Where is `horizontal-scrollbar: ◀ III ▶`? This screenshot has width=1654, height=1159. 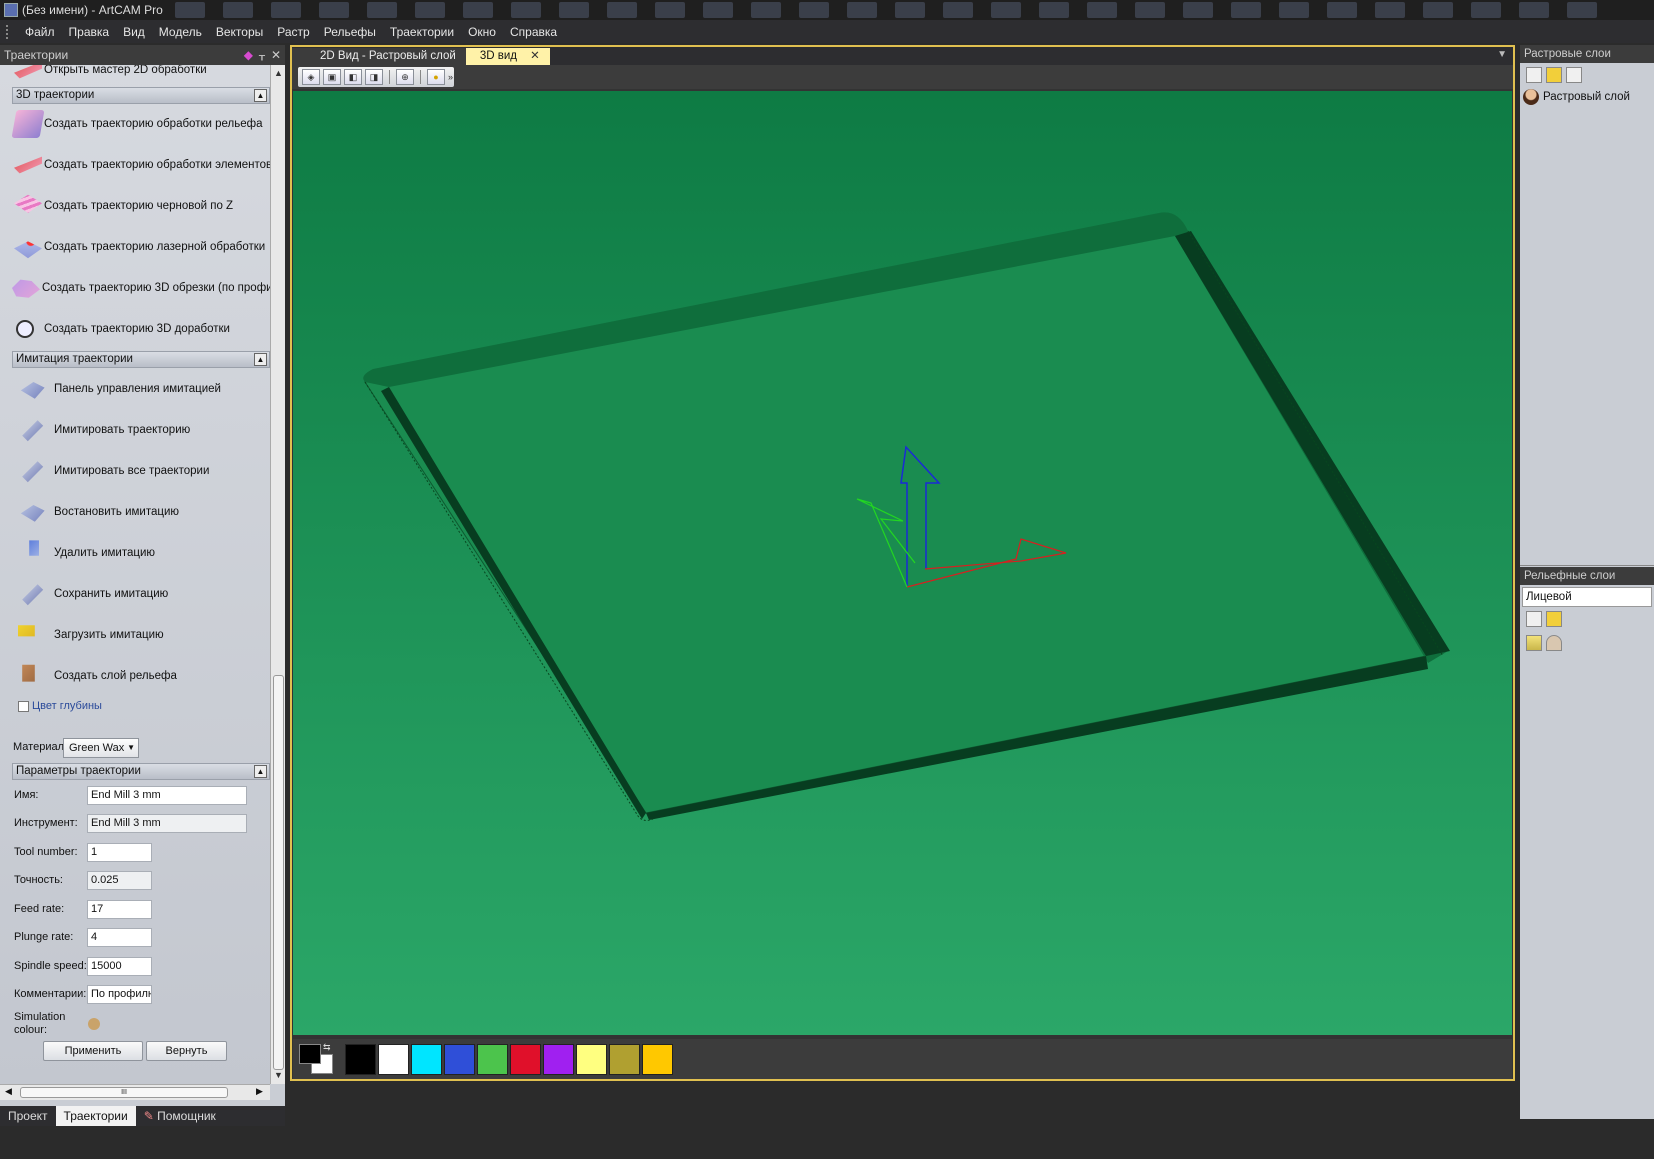
horizontal-scrollbar: ◀ III ▶ is located at coordinates (135, 1092).